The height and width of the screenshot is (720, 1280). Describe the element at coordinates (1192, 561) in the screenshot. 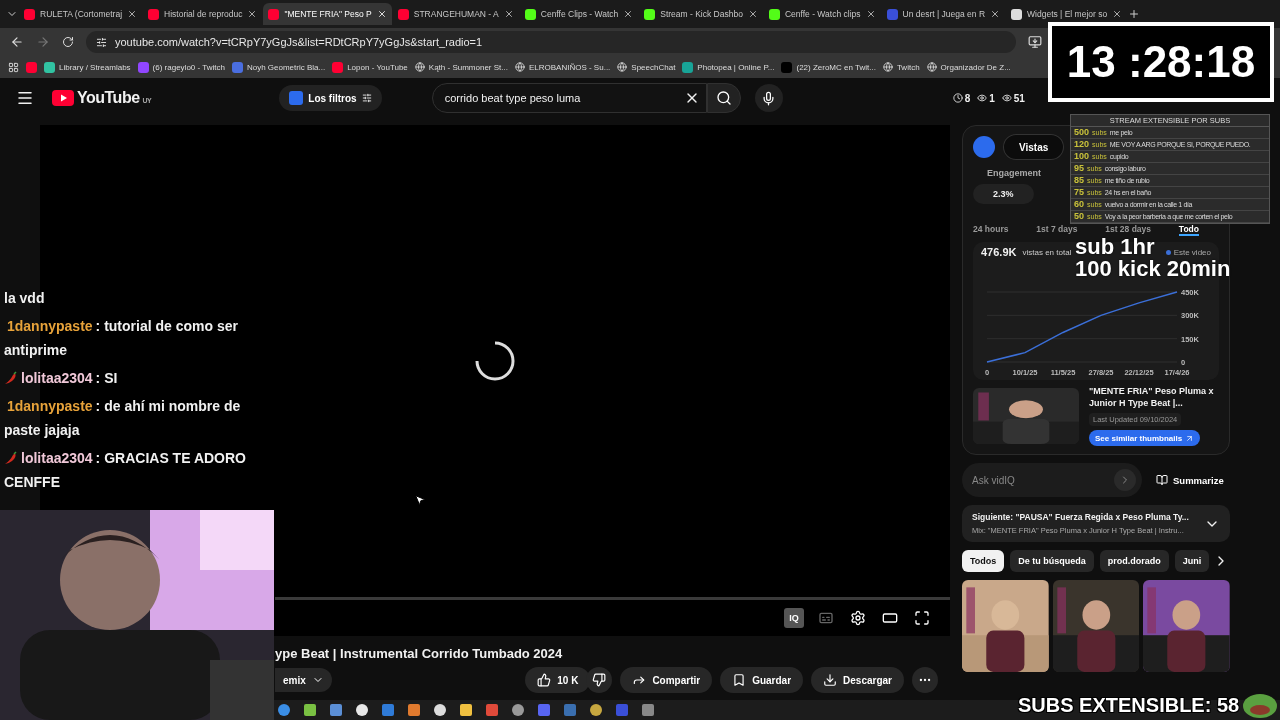

I see `filter-chip: Juni` at that location.